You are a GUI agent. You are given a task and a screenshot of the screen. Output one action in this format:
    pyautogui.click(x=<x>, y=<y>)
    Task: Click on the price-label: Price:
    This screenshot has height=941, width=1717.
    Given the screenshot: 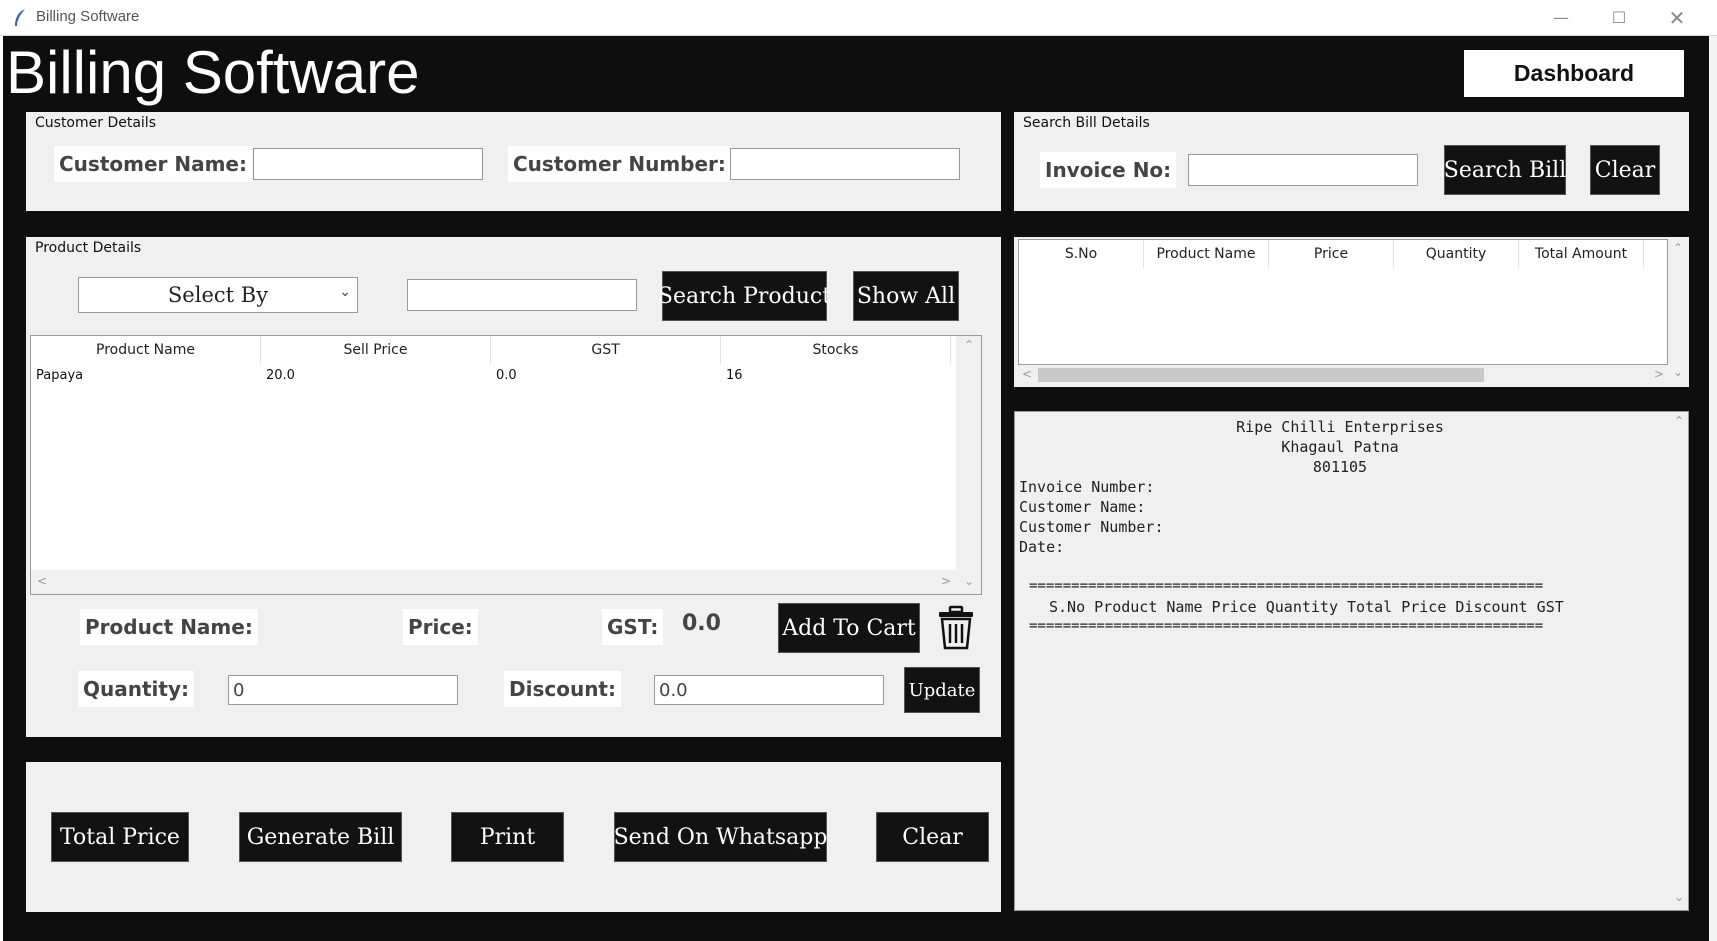 What is the action you would take?
    pyautogui.click(x=440, y=627)
    